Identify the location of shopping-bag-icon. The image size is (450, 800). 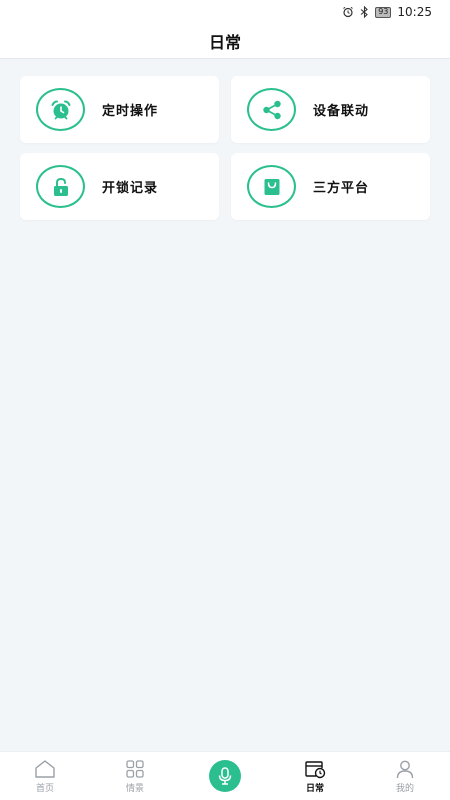
(271, 186).